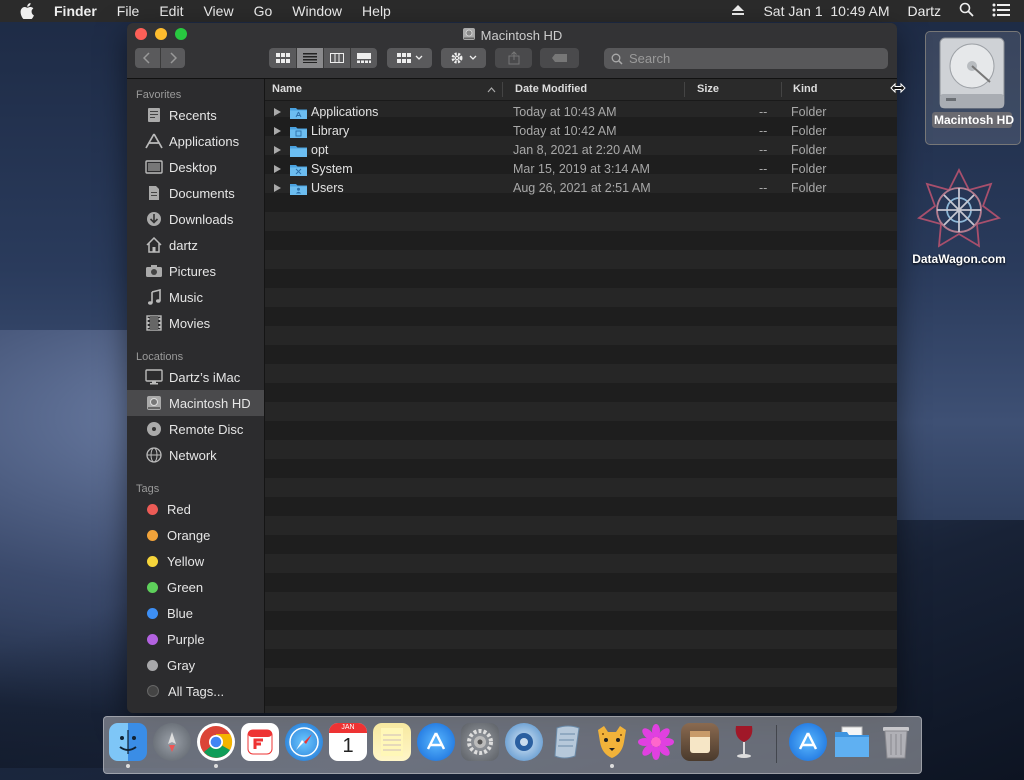 This screenshot has height=780, width=1024. What do you see at coordinates (581, 131) in the screenshot?
I see `file-row: Library Today at 10:42 AM -- Folder` at bounding box center [581, 131].